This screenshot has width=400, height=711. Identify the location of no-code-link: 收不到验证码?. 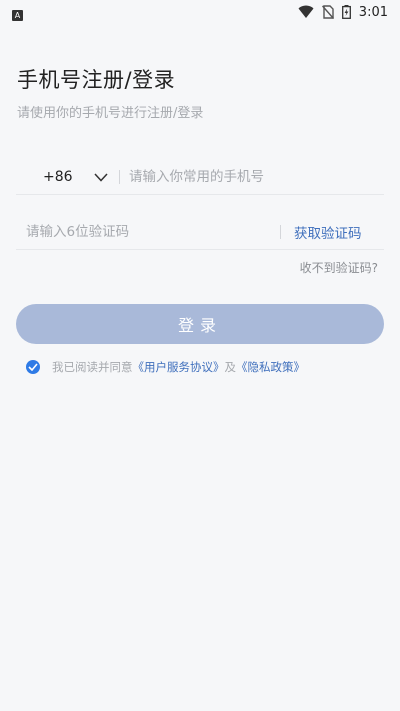
(339, 267).